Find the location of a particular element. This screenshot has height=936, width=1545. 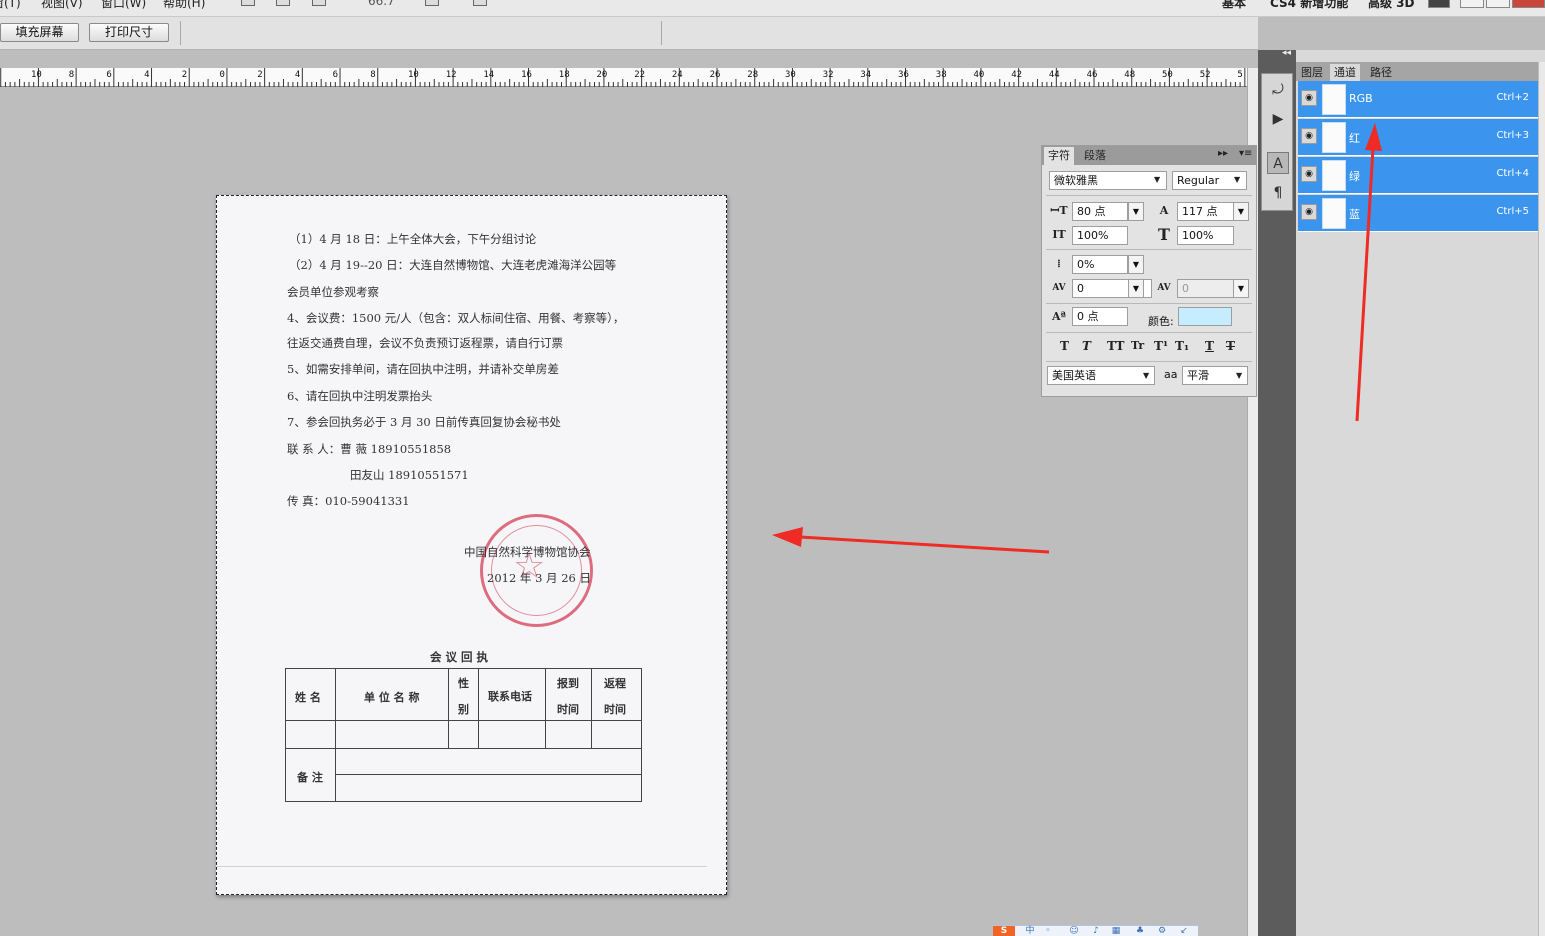

tracking-input: 0 is located at coordinates (1205, 288).